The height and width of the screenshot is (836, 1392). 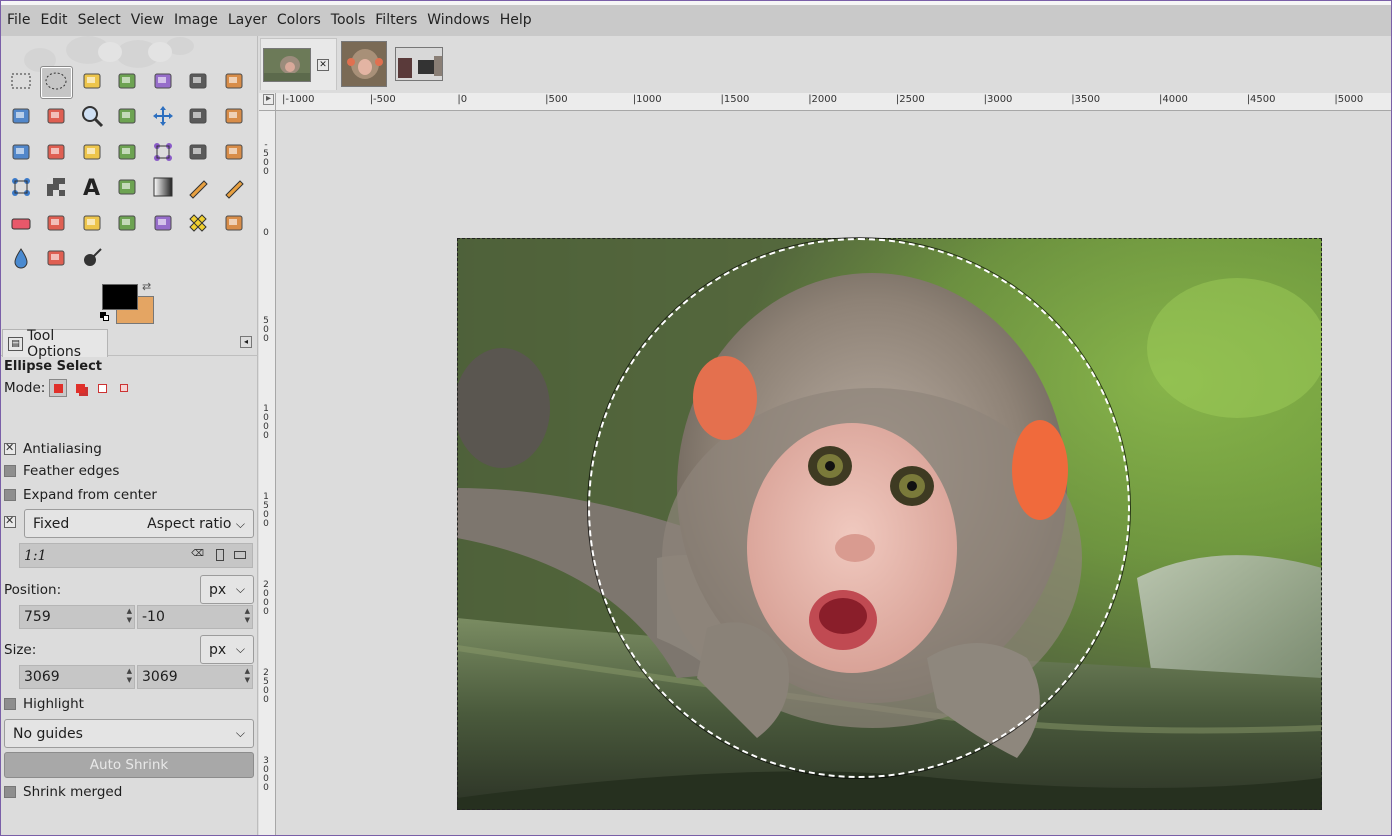 What do you see at coordinates (247, 20) in the screenshot?
I see `menu-layer: Layer` at bounding box center [247, 20].